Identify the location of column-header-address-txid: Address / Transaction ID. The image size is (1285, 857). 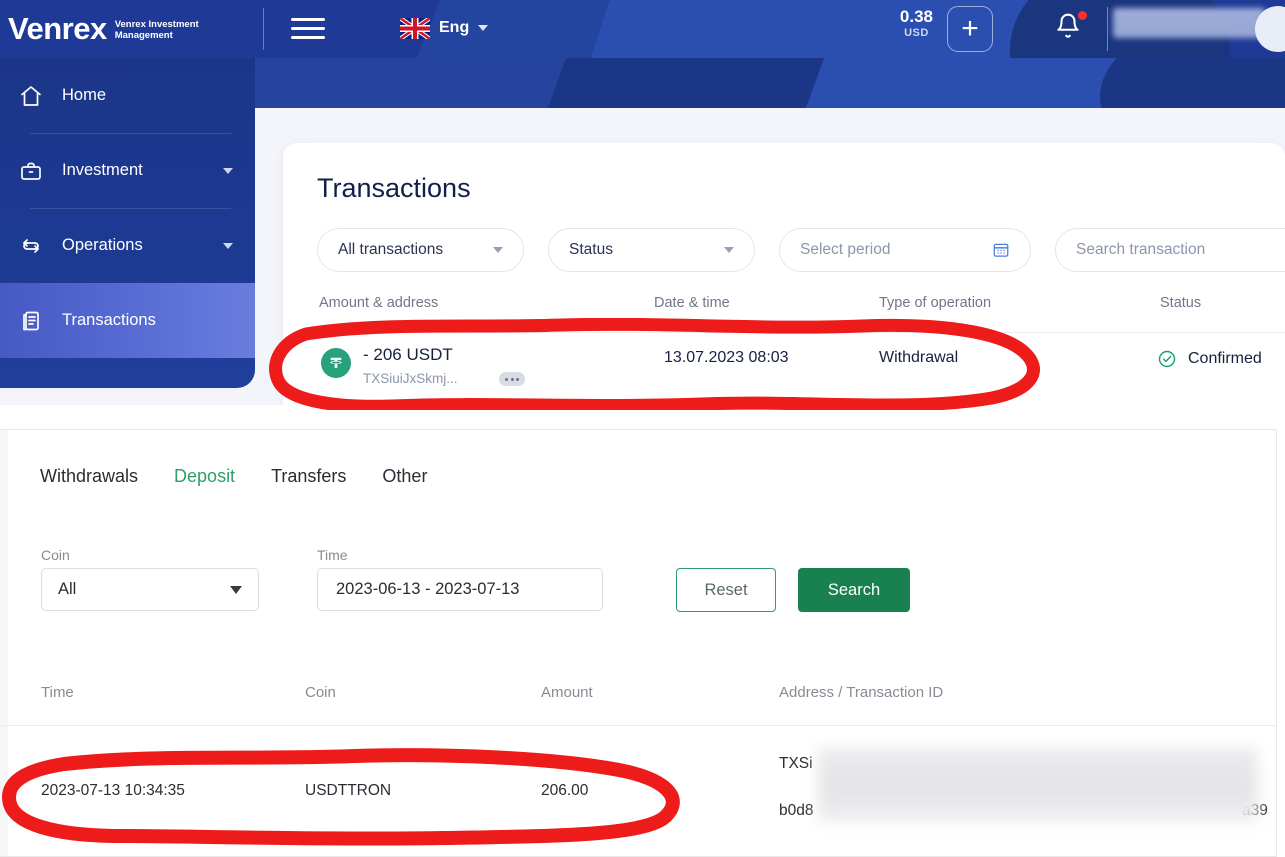
(861, 692).